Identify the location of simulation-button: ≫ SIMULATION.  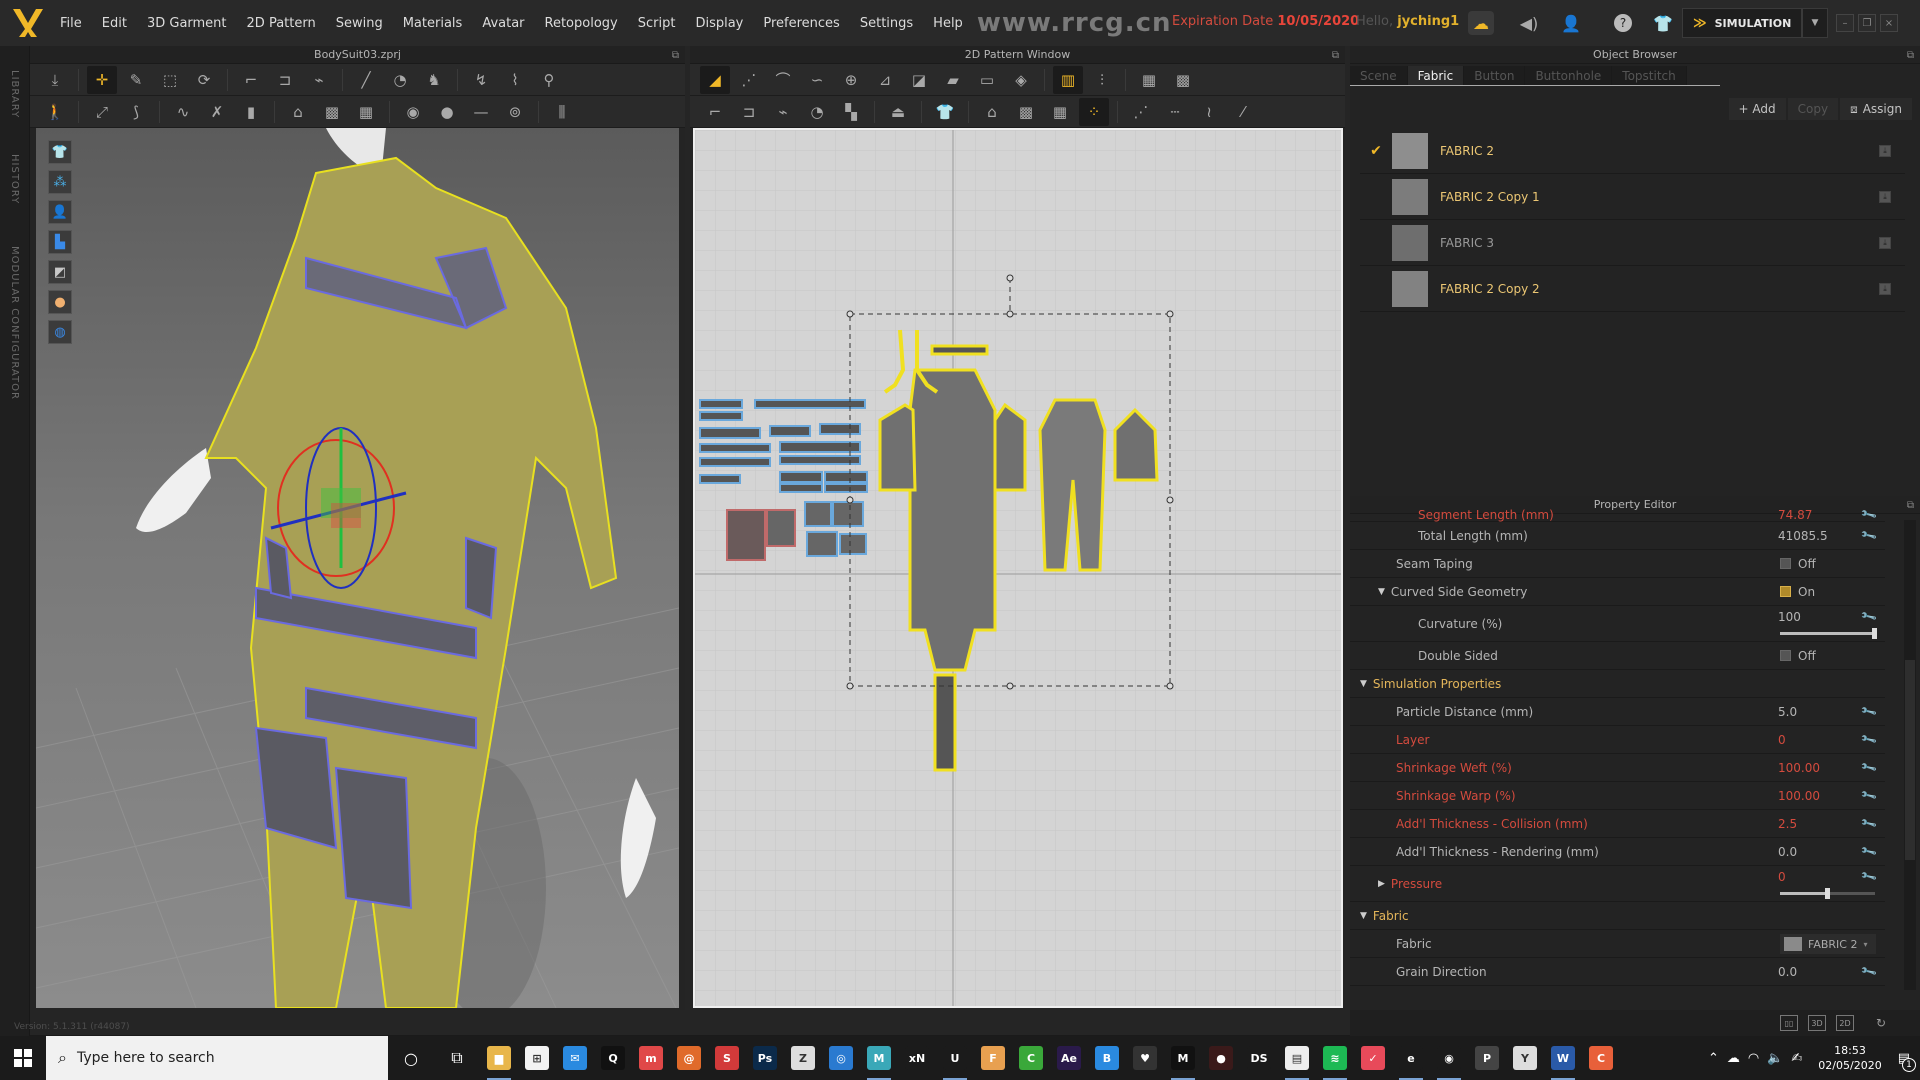
(1742, 23).